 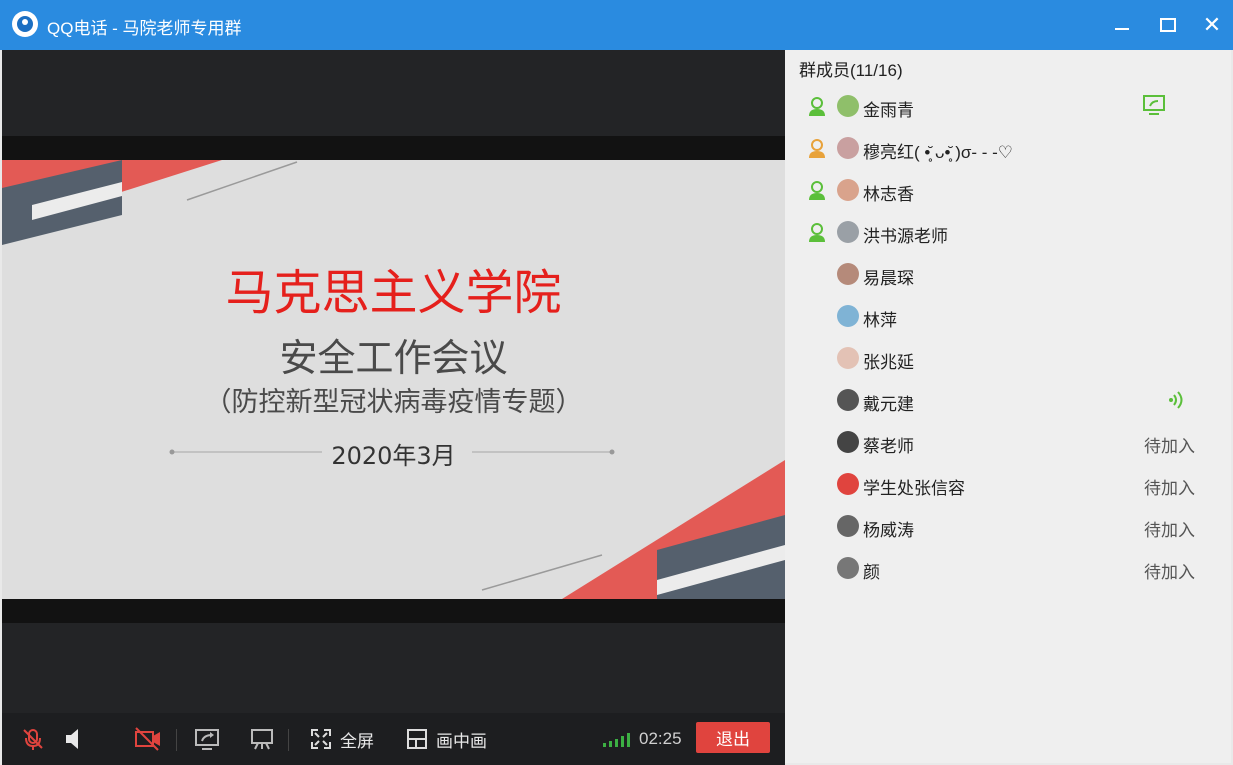 What do you see at coordinates (1008, 526) in the screenshot?
I see `member-row: 杨威涛 待加入` at bounding box center [1008, 526].